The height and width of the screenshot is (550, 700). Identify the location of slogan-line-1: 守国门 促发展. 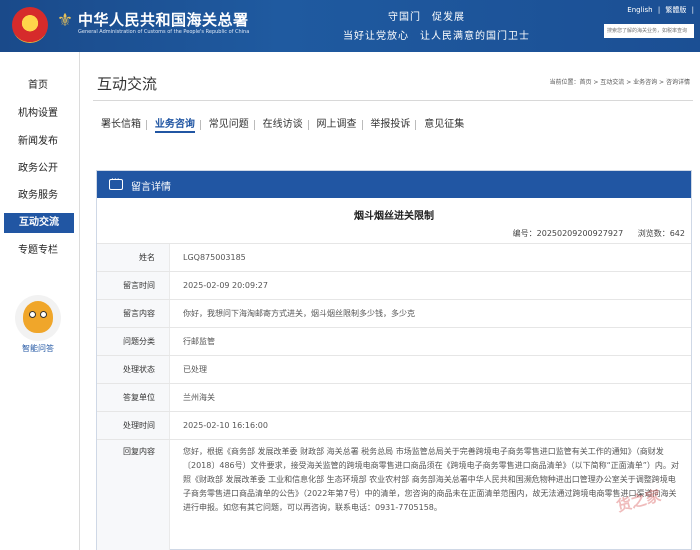
(426, 17).